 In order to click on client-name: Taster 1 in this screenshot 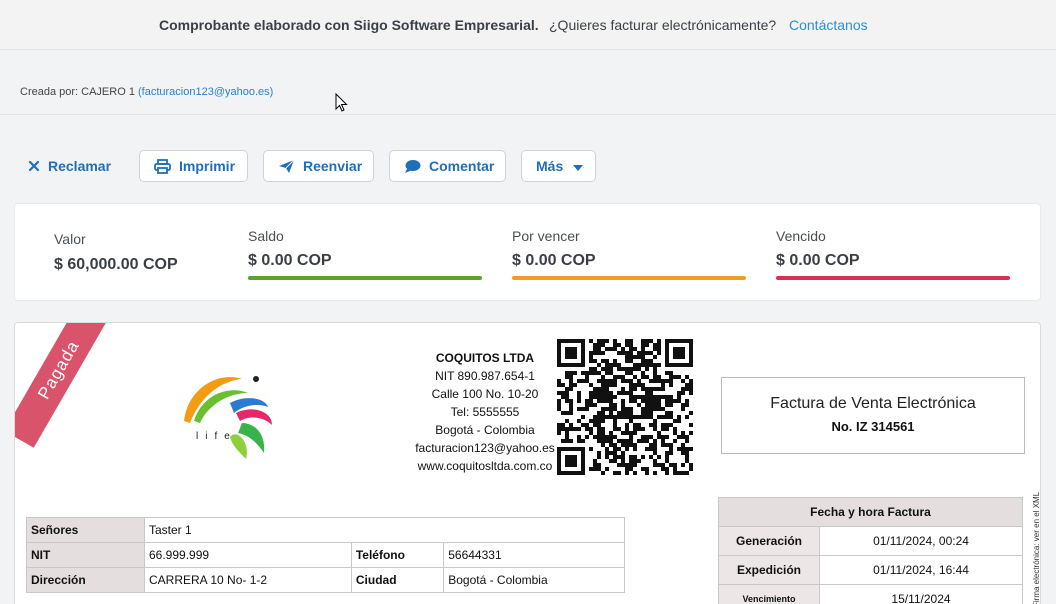, I will do `click(384, 530)`.